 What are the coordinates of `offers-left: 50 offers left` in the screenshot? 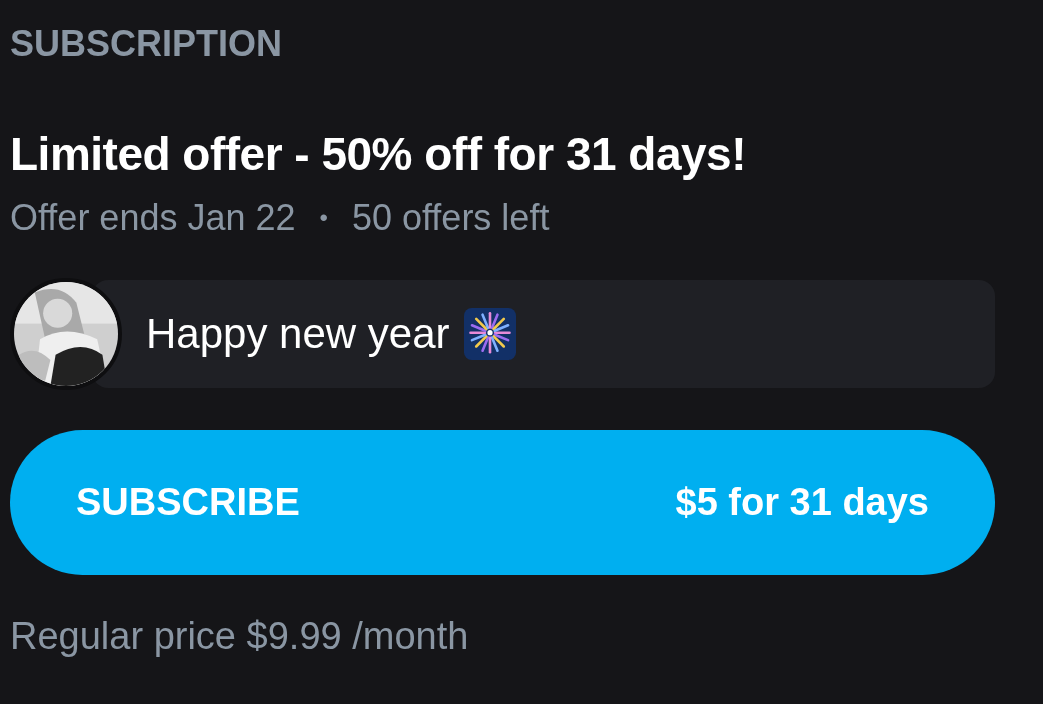 It's located at (450, 218).